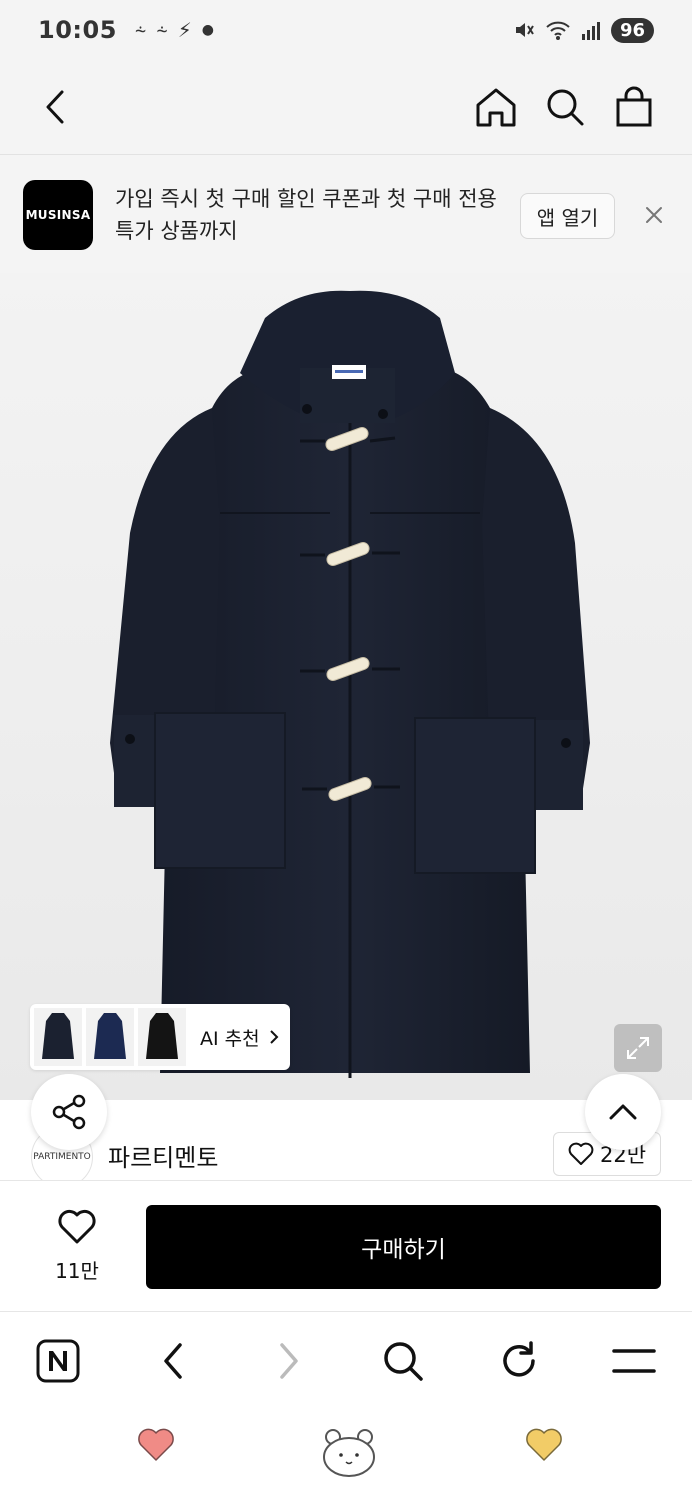 Image resolution: width=692 pixels, height=1500 pixels. I want to click on shopping-bag-icon, so click(634, 106).